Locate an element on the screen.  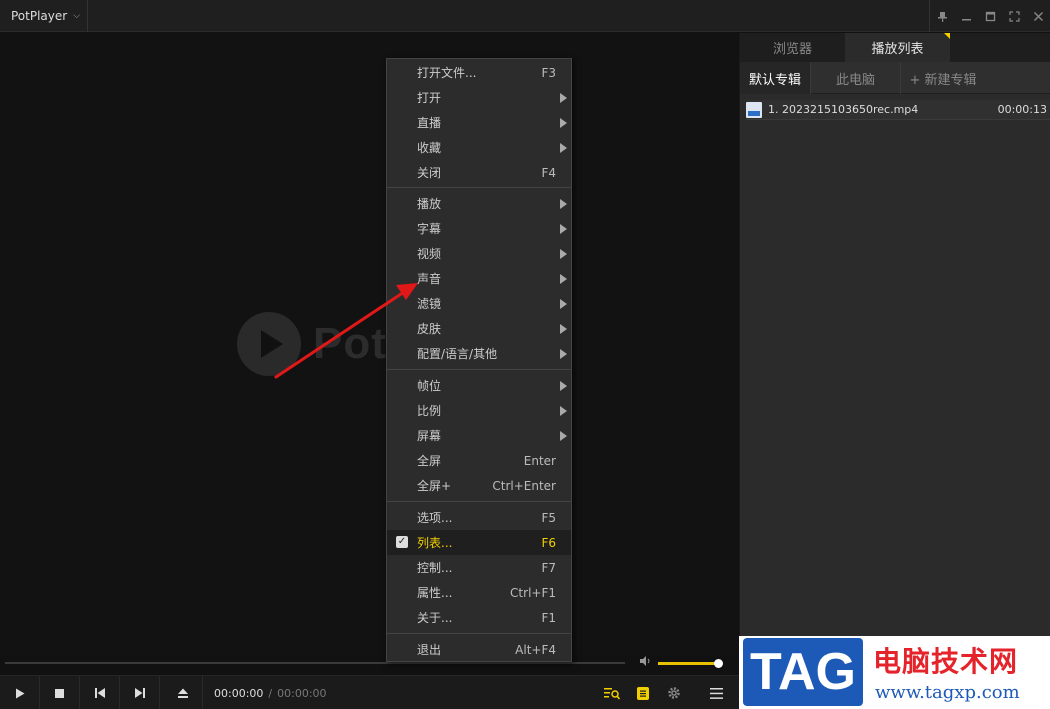
playlist-item: 1. 2023215103650rec.mp4 00:00:13 is located at coordinates (898, 110).